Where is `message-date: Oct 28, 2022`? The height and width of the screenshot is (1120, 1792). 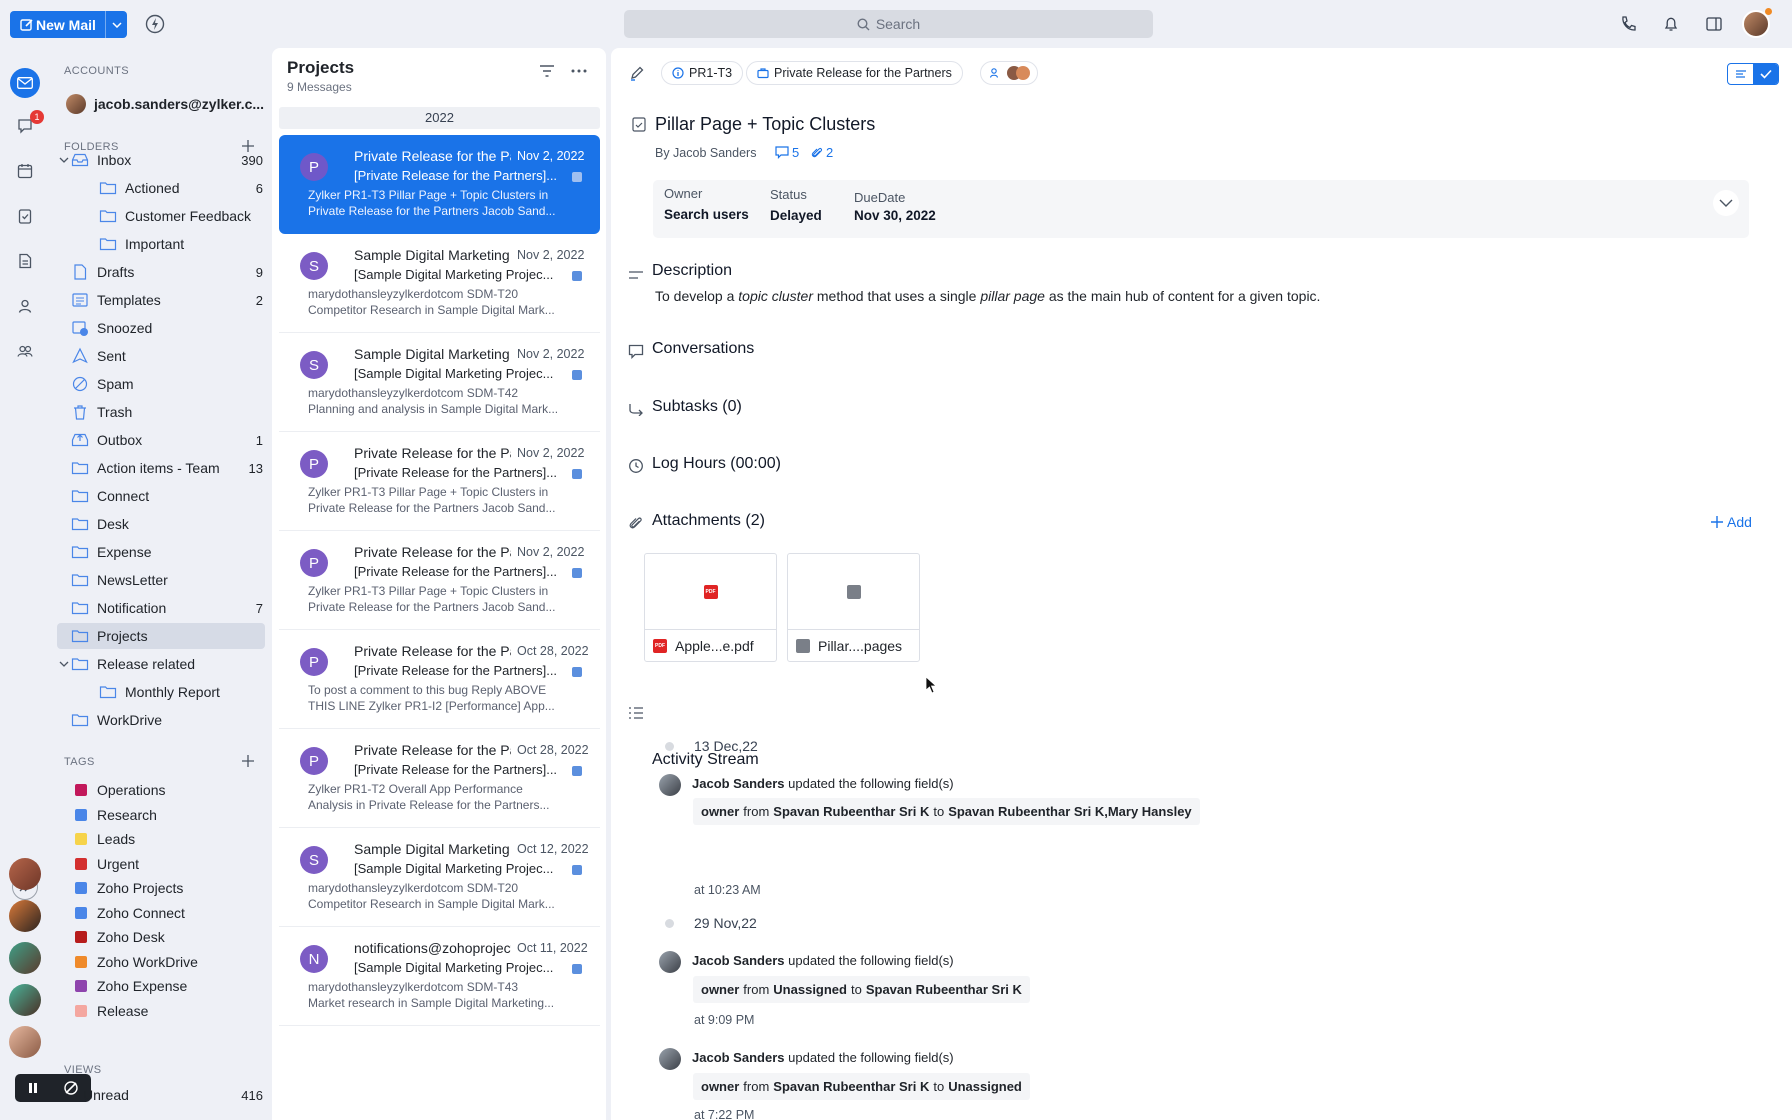
message-date: Oct 28, 2022 is located at coordinates (553, 651).